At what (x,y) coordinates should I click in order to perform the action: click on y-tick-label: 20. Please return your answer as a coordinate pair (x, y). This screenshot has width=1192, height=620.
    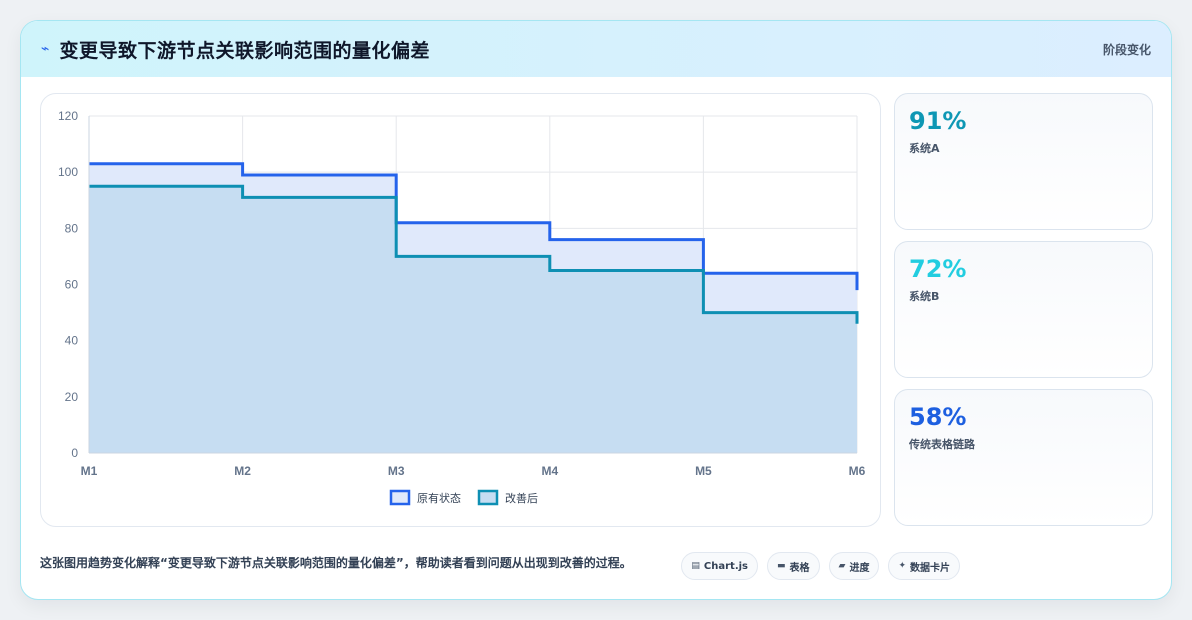
    Looking at the image, I should click on (72, 397).